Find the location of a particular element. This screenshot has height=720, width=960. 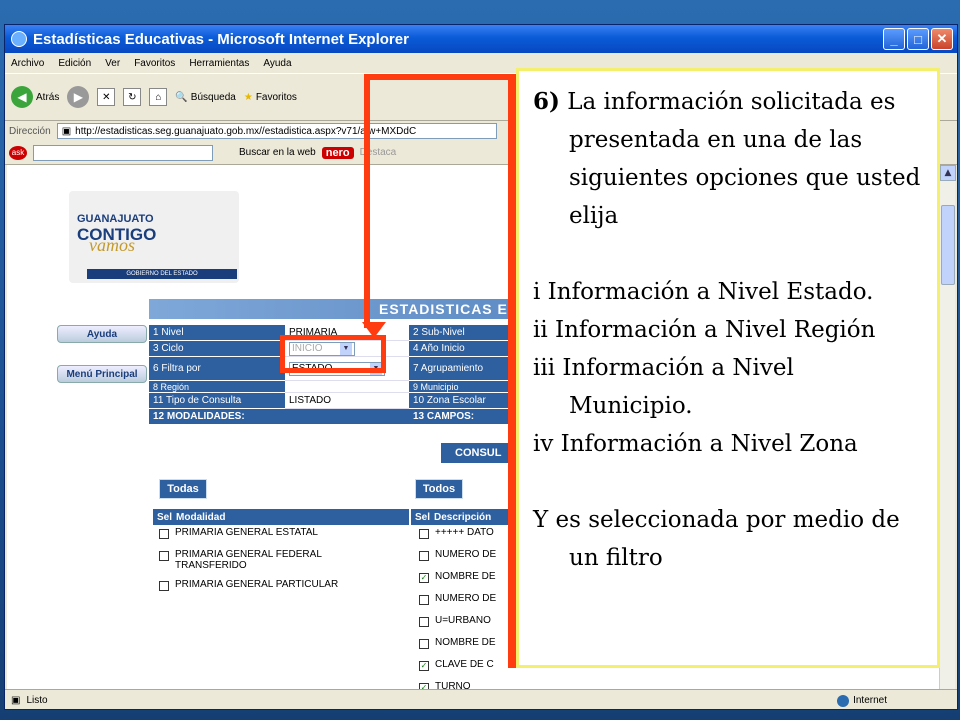

menu-edicion: Edición is located at coordinates (74, 63).